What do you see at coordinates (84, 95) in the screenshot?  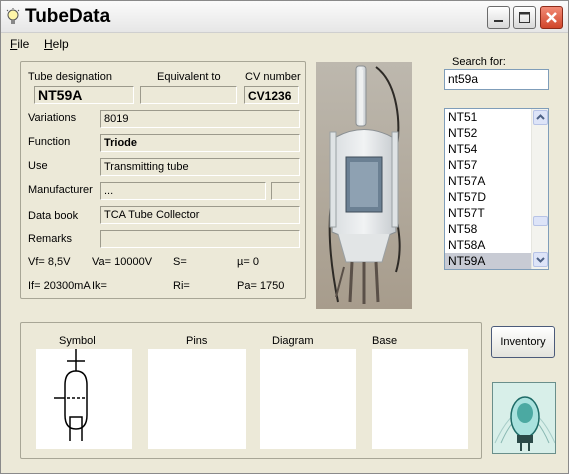 I see `tube-designation-field: NT59A` at bounding box center [84, 95].